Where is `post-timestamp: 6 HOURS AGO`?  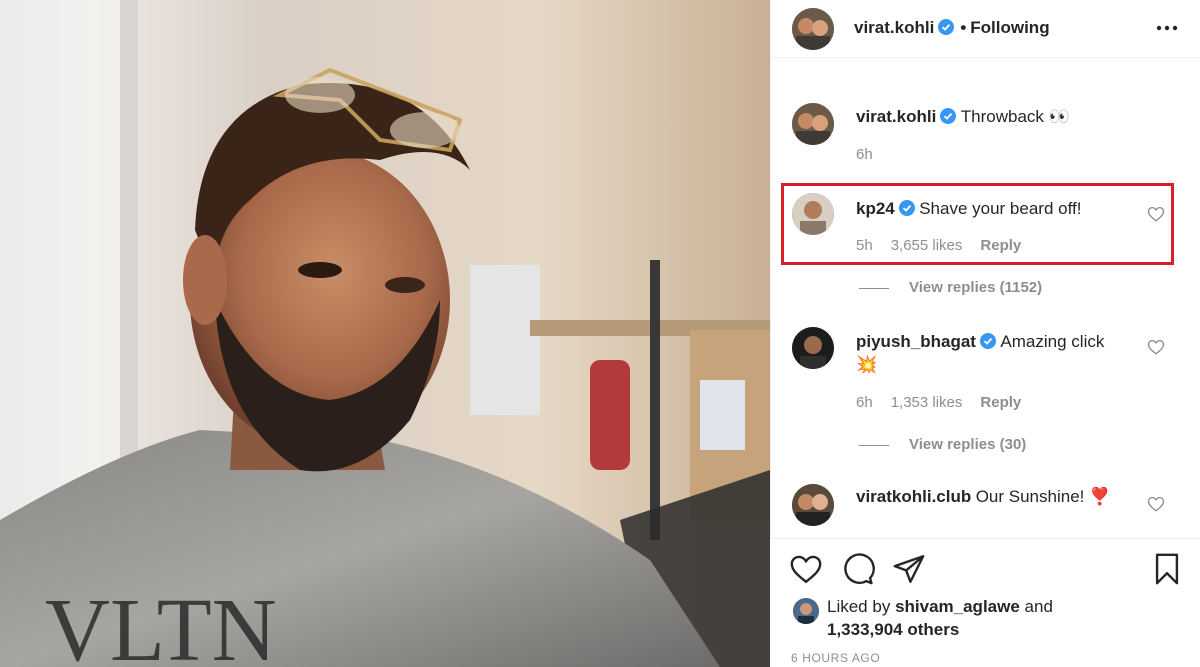
post-timestamp: 6 HOURS AGO is located at coordinates (836, 658).